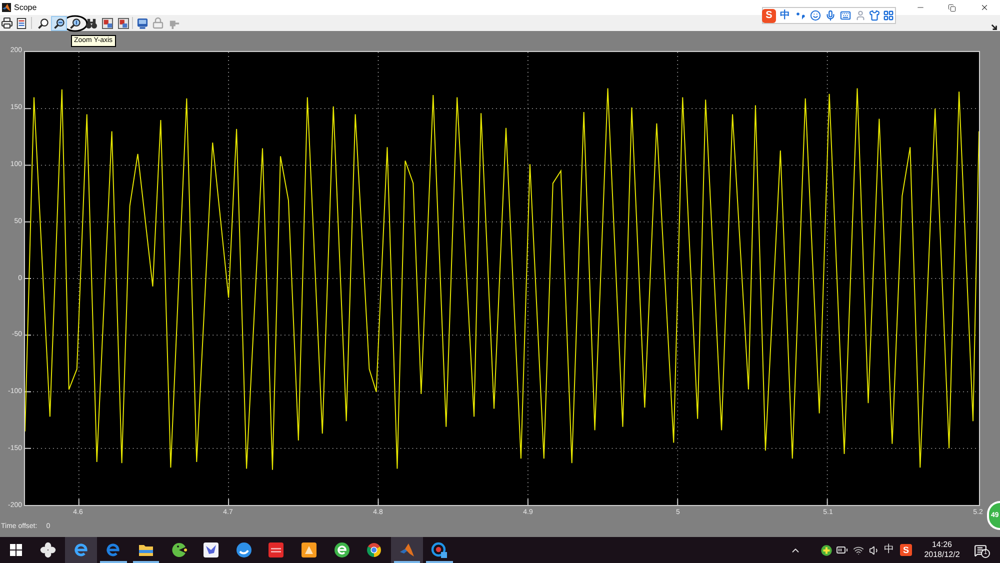  I want to click on zoom-button, so click(43, 23).